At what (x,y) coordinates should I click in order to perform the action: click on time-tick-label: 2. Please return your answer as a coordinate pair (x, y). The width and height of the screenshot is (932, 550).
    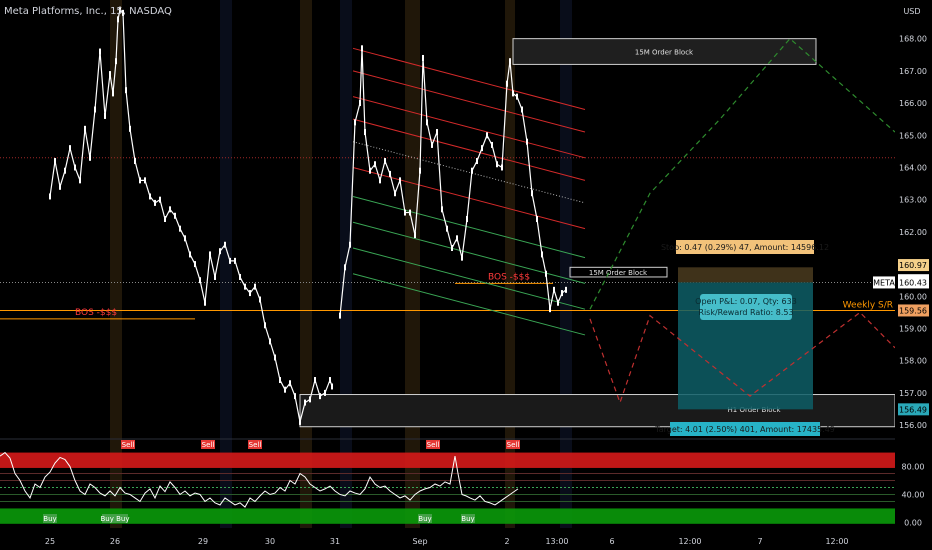
    Looking at the image, I should click on (506, 541).